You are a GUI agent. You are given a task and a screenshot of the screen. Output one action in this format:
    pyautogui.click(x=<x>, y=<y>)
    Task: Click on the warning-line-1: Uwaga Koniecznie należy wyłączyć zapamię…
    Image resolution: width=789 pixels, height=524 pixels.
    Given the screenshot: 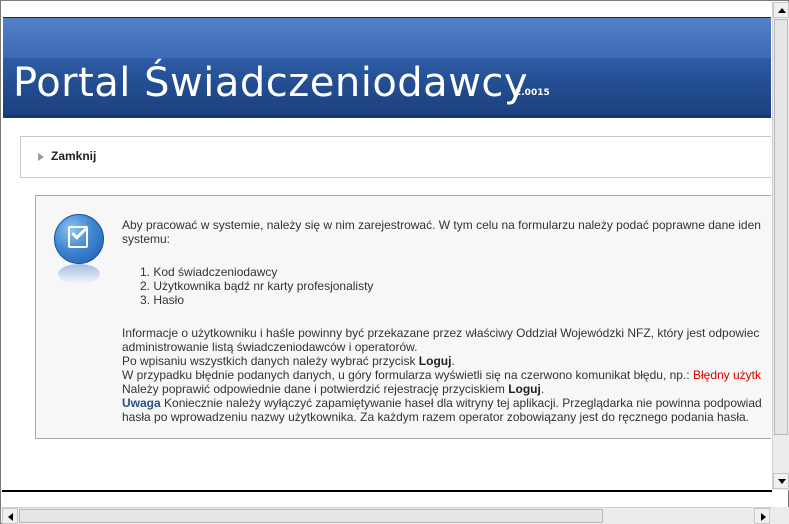 What is the action you would take?
    pyautogui.click(x=442, y=403)
    